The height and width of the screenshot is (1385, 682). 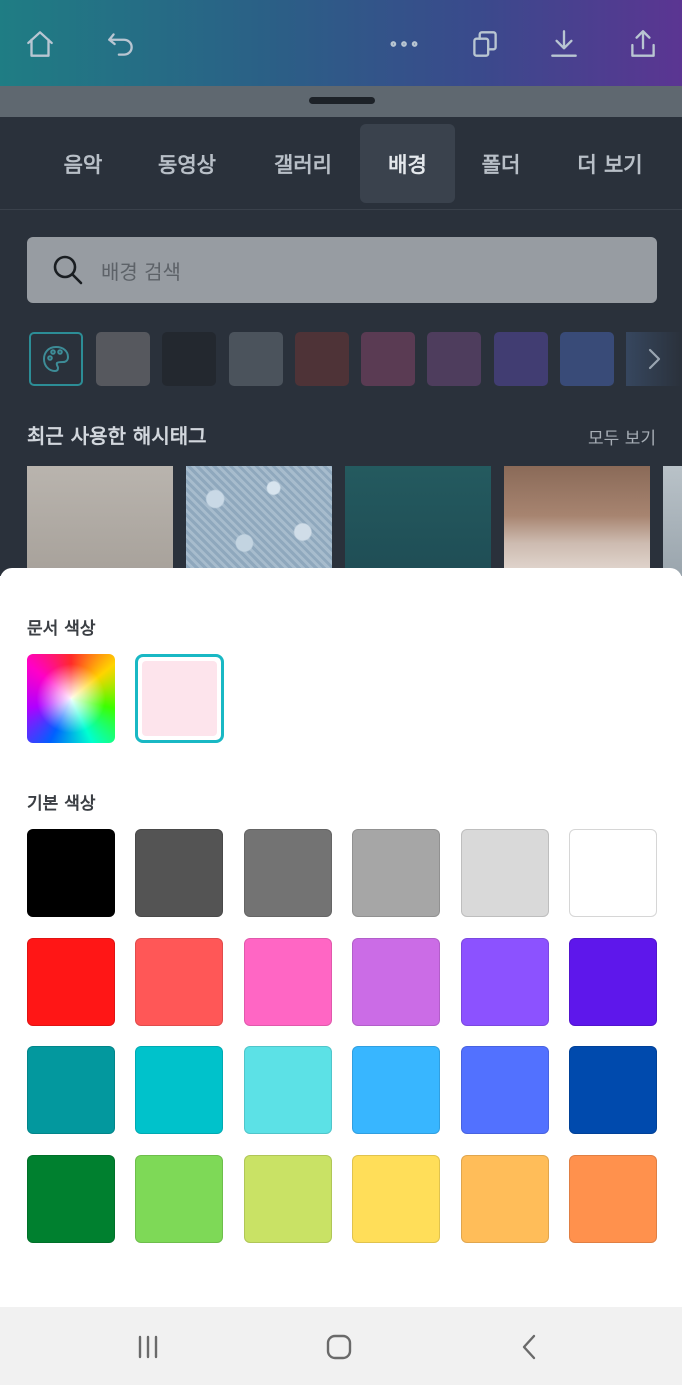 I want to click on tab-gallery: 갤러리, so click(x=303, y=163).